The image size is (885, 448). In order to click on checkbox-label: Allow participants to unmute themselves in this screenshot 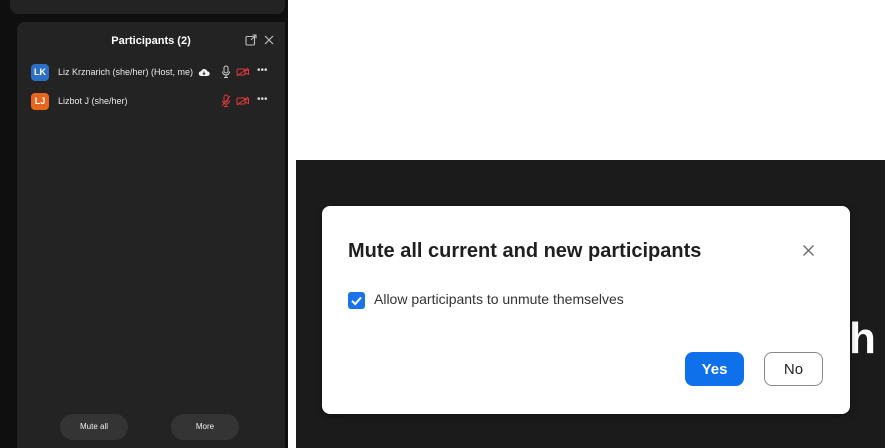, I will do `click(499, 299)`.